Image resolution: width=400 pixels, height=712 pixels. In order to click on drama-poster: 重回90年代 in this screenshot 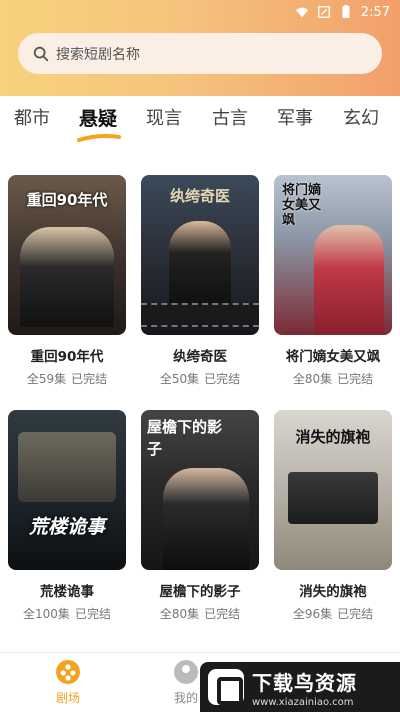, I will do `click(67, 255)`.